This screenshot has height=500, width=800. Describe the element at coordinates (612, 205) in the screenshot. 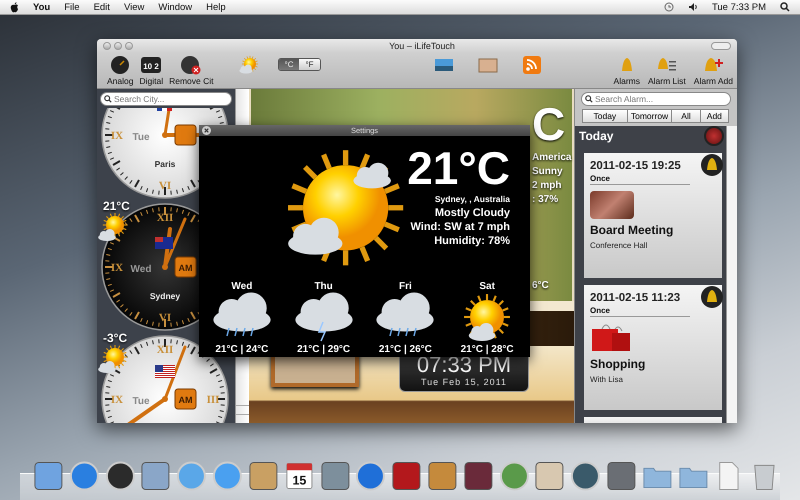

I see `photo-placeholder` at that location.